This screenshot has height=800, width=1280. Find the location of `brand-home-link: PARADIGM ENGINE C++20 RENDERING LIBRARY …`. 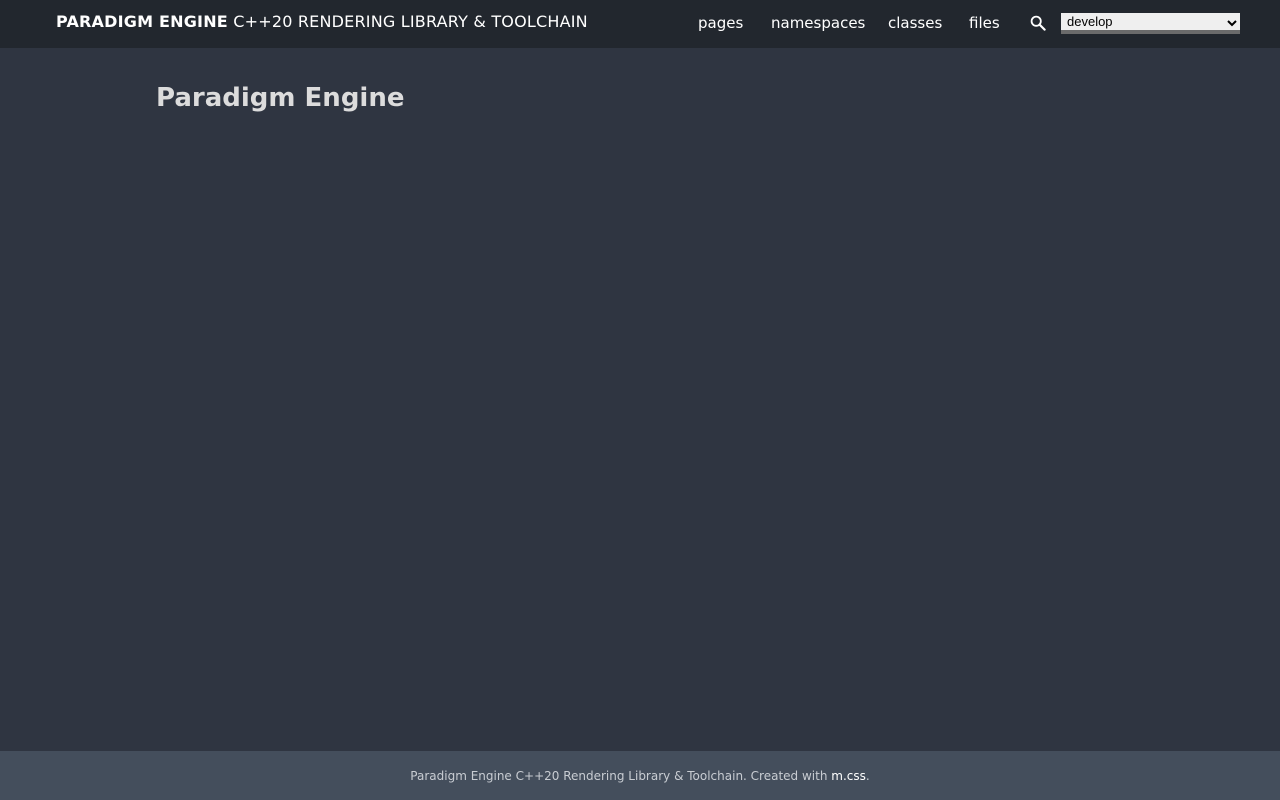

brand-home-link: PARADIGM ENGINE C++20 RENDERING LIBRARY … is located at coordinates (322, 22).